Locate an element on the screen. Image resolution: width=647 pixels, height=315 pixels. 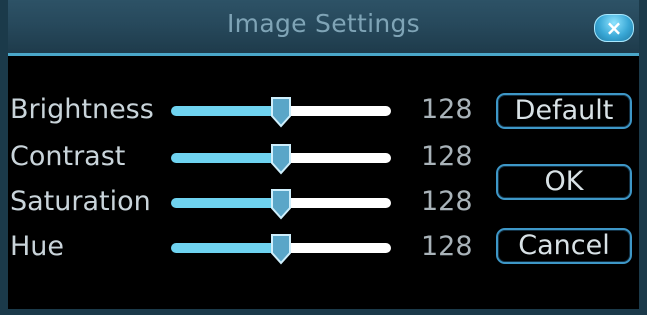
hue-label: Hue is located at coordinates (37, 246).